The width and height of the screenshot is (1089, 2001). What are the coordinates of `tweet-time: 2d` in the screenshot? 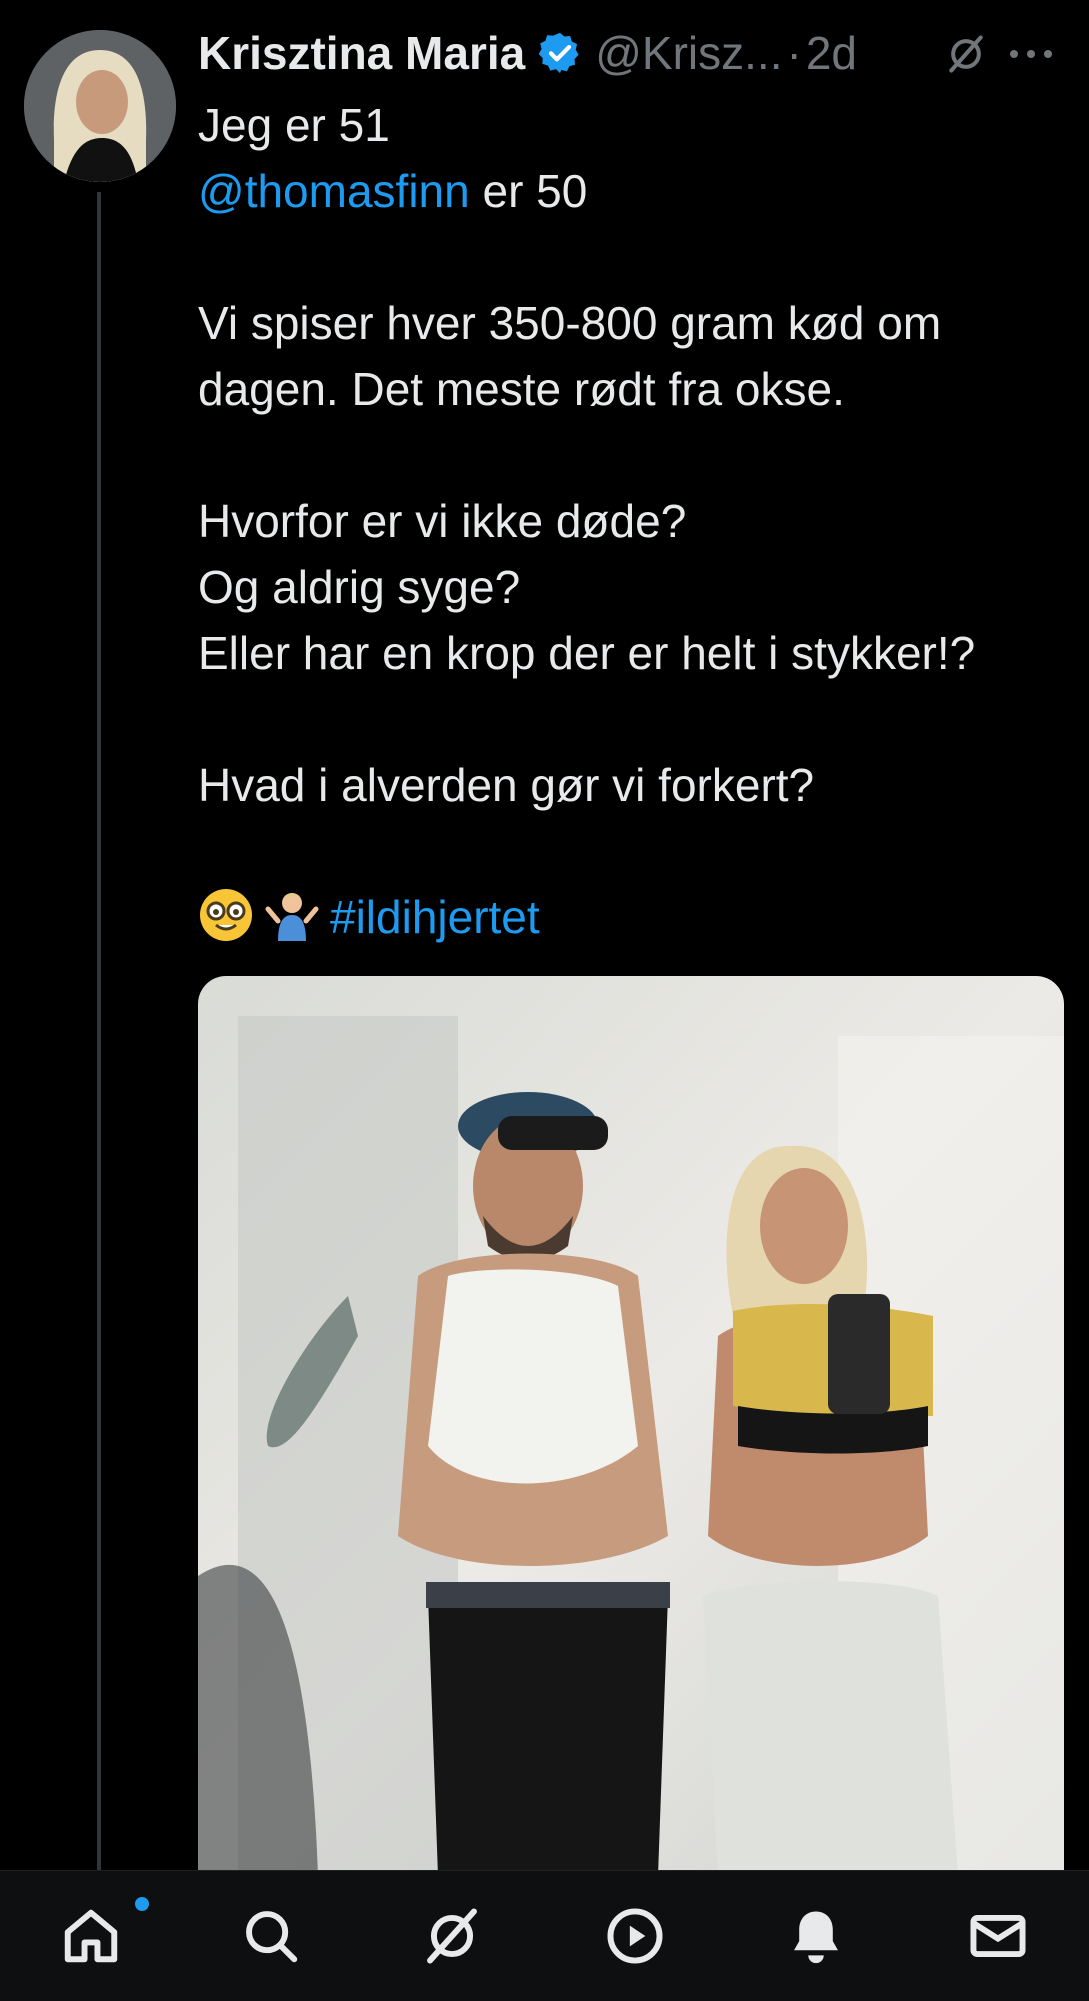 It's located at (831, 53).